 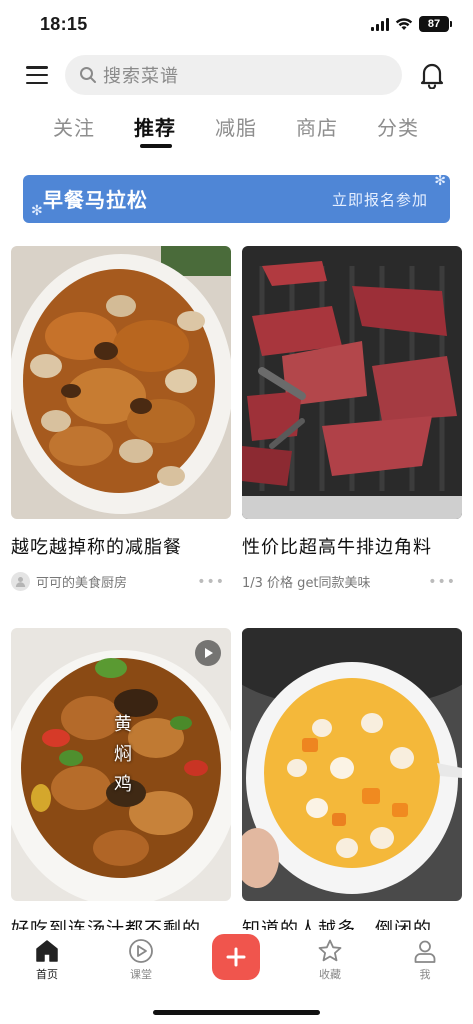 What do you see at coordinates (141, 974) in the screenshot?
I see `tab-classroom-label: 课堂` at bounding box center [141, 974].